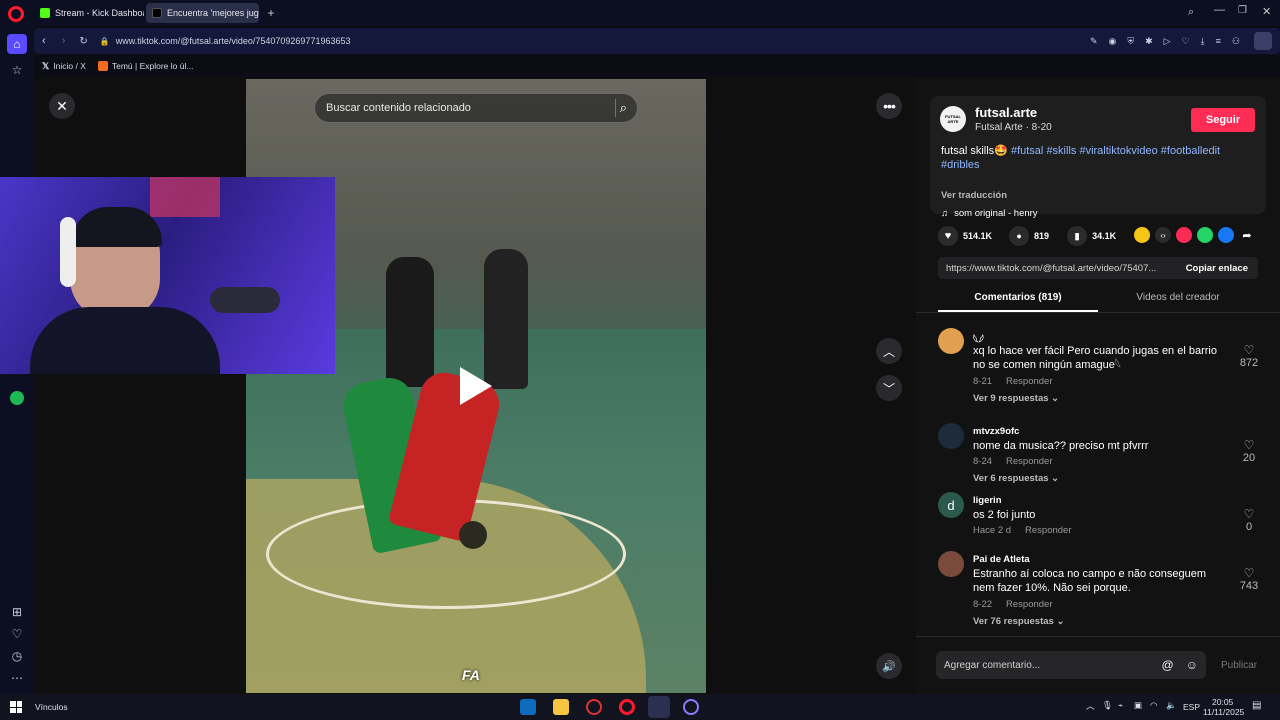 This screenshot has width=1280, height=720. I want to click on like-icon: ♥, so click(948, 236).